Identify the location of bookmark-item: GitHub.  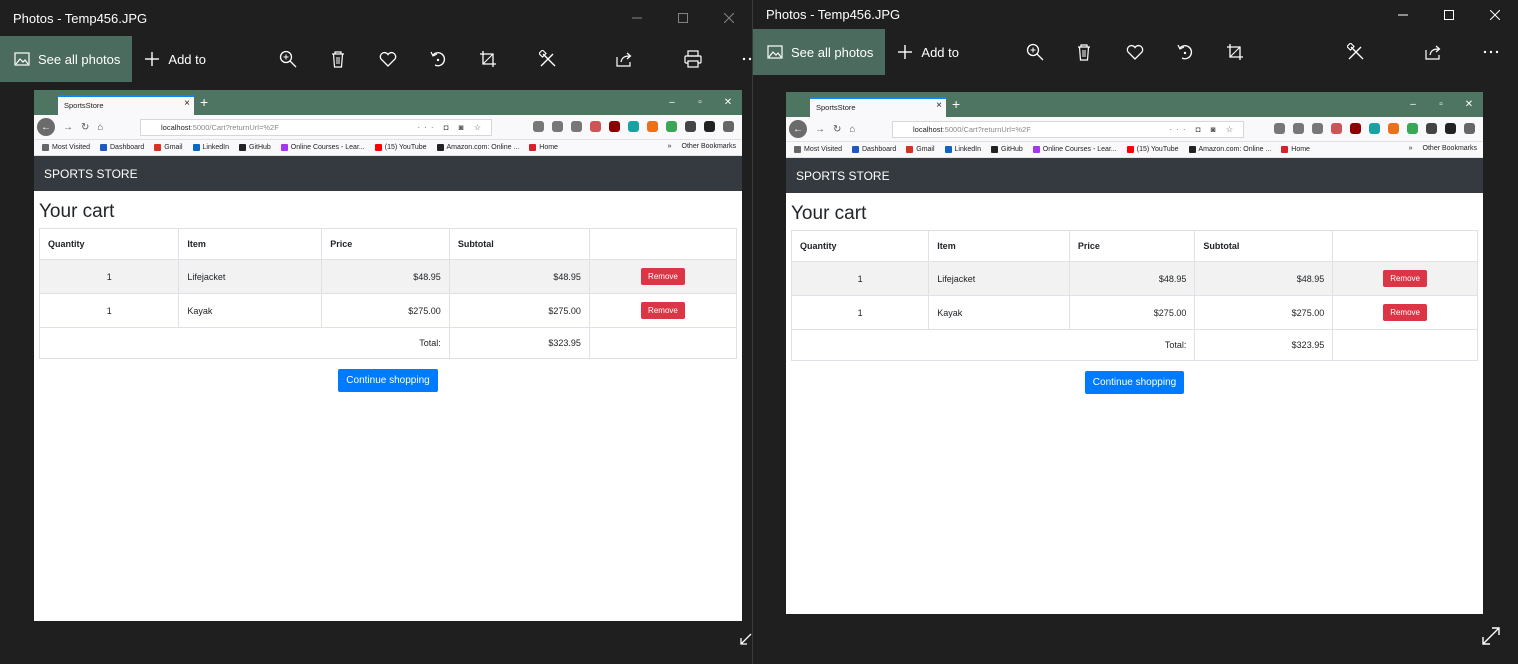
(1007, 149).